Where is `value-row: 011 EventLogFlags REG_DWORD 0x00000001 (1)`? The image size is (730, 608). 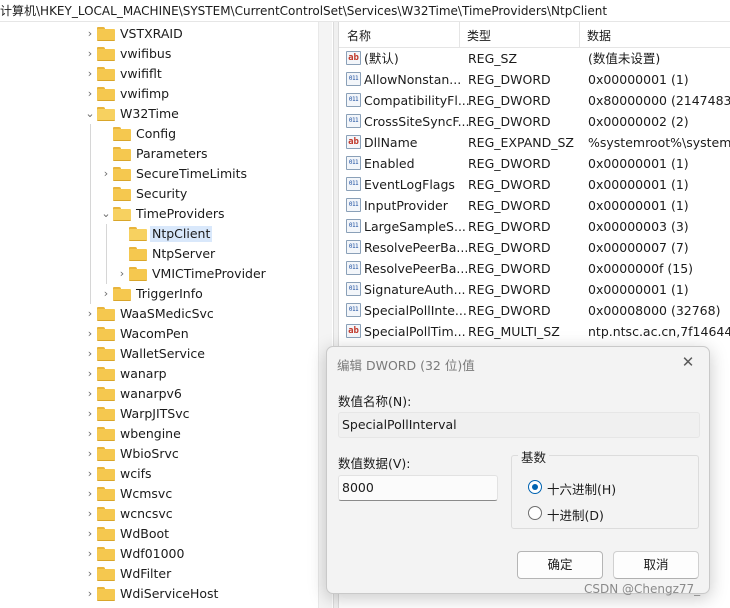
value-row: 011 EventLogFlags REG_DWORD 0x00000001 (1) is located at coordinates (534, 184).